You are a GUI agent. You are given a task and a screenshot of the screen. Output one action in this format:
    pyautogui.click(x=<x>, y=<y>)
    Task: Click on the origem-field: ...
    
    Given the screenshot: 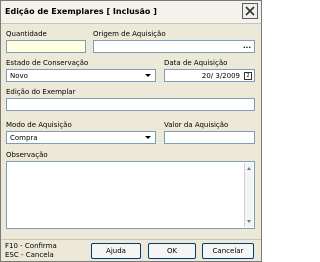 What is the action you would take?
    pyautogui.click(x=174, y=46)
    